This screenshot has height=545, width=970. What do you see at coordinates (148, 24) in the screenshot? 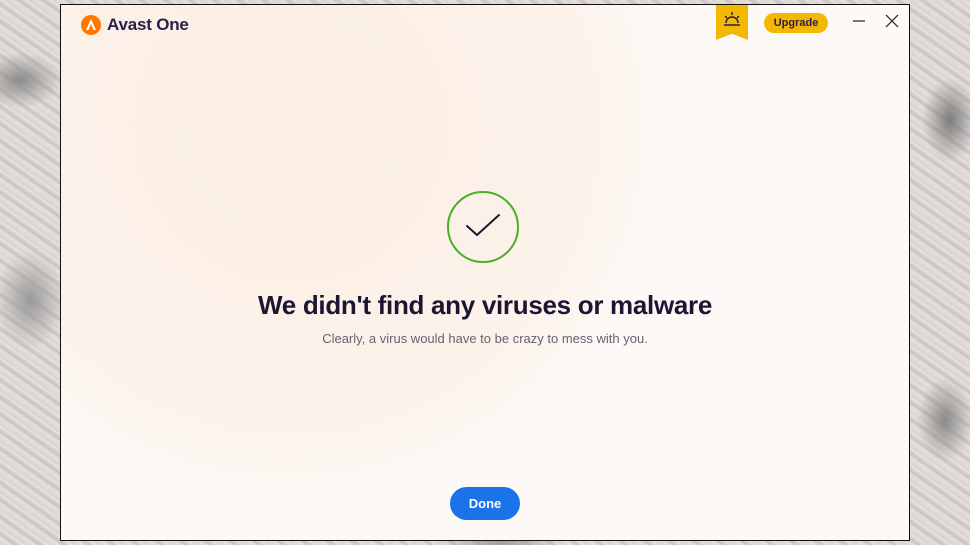
I see `app-name: Avast One` at bounding box center [148, 24].